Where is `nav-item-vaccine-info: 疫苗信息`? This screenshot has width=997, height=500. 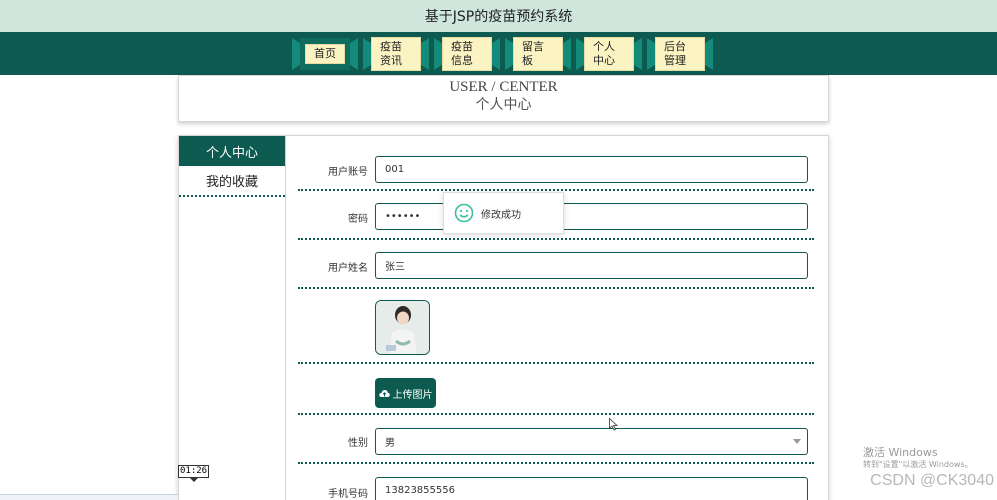
nav-item-vaccine-info: 疫苗信息 is located at coordinates (467, 54).